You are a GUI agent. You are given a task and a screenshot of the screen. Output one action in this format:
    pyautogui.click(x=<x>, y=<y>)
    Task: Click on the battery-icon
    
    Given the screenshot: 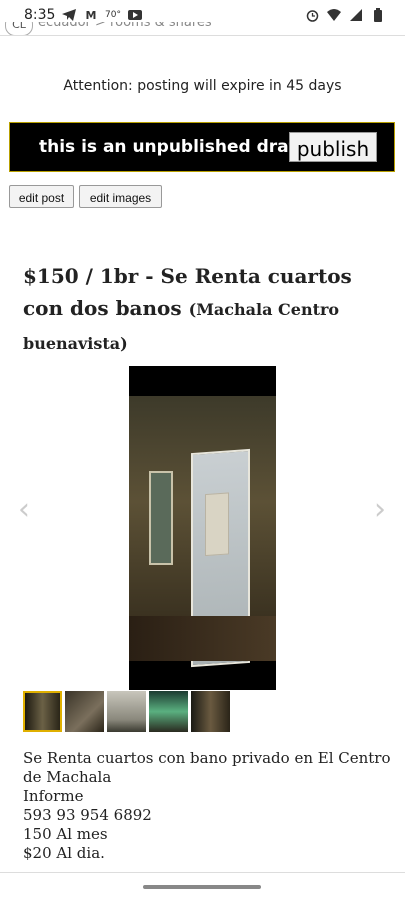 What is the action you would take?
    pyautogui.click(x=378, y=15)
    